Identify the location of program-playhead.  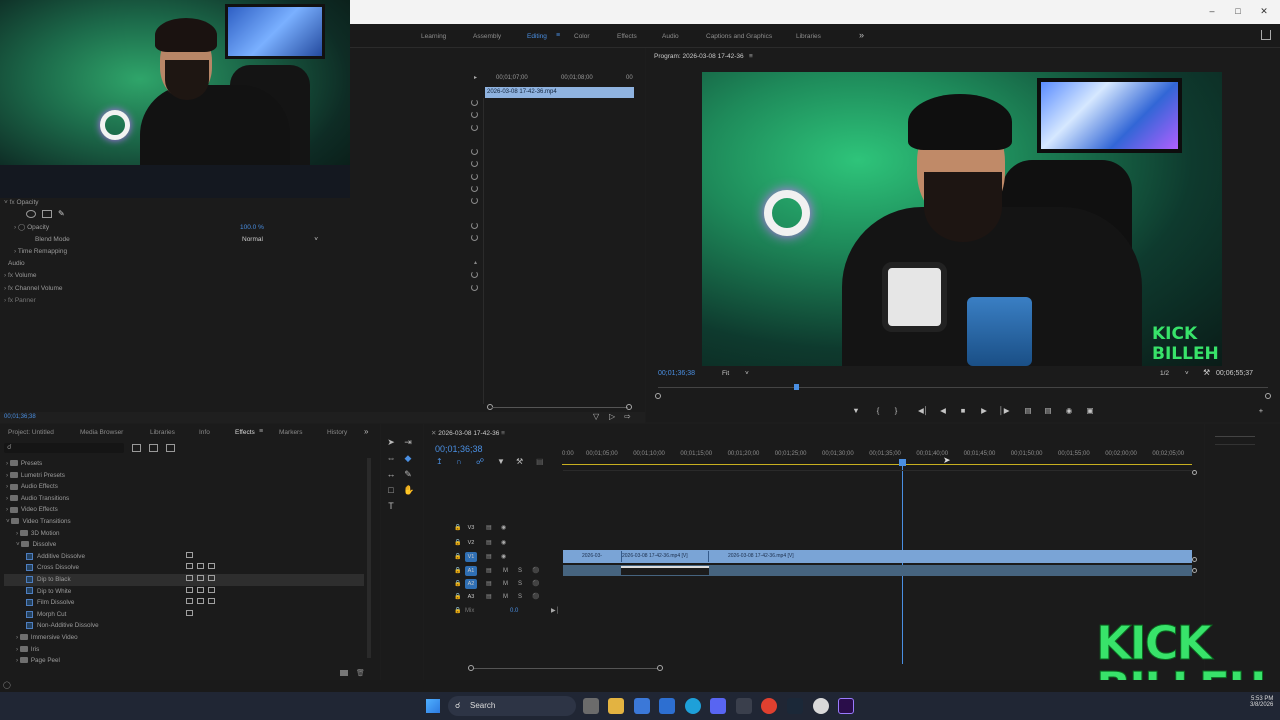
(796, 387).